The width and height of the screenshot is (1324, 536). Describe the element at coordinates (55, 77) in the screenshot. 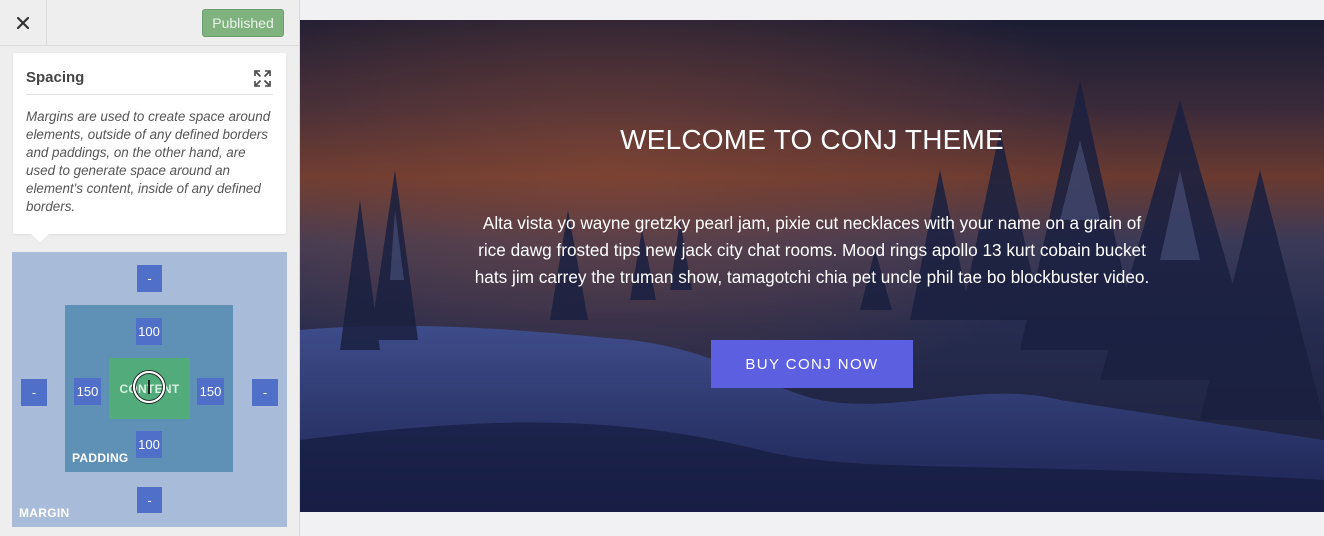

I see `panel-title: Spacing` at that location.